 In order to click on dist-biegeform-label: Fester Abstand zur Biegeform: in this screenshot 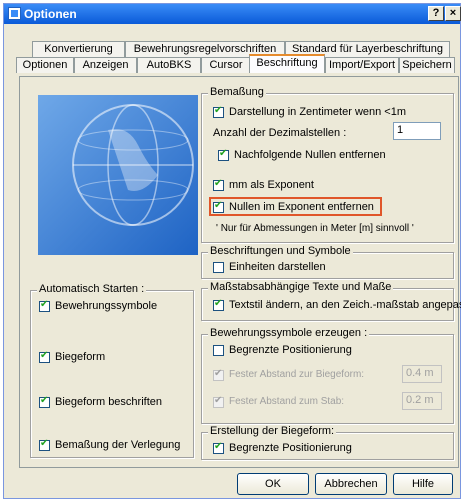, I will do `click(297, 374)`.